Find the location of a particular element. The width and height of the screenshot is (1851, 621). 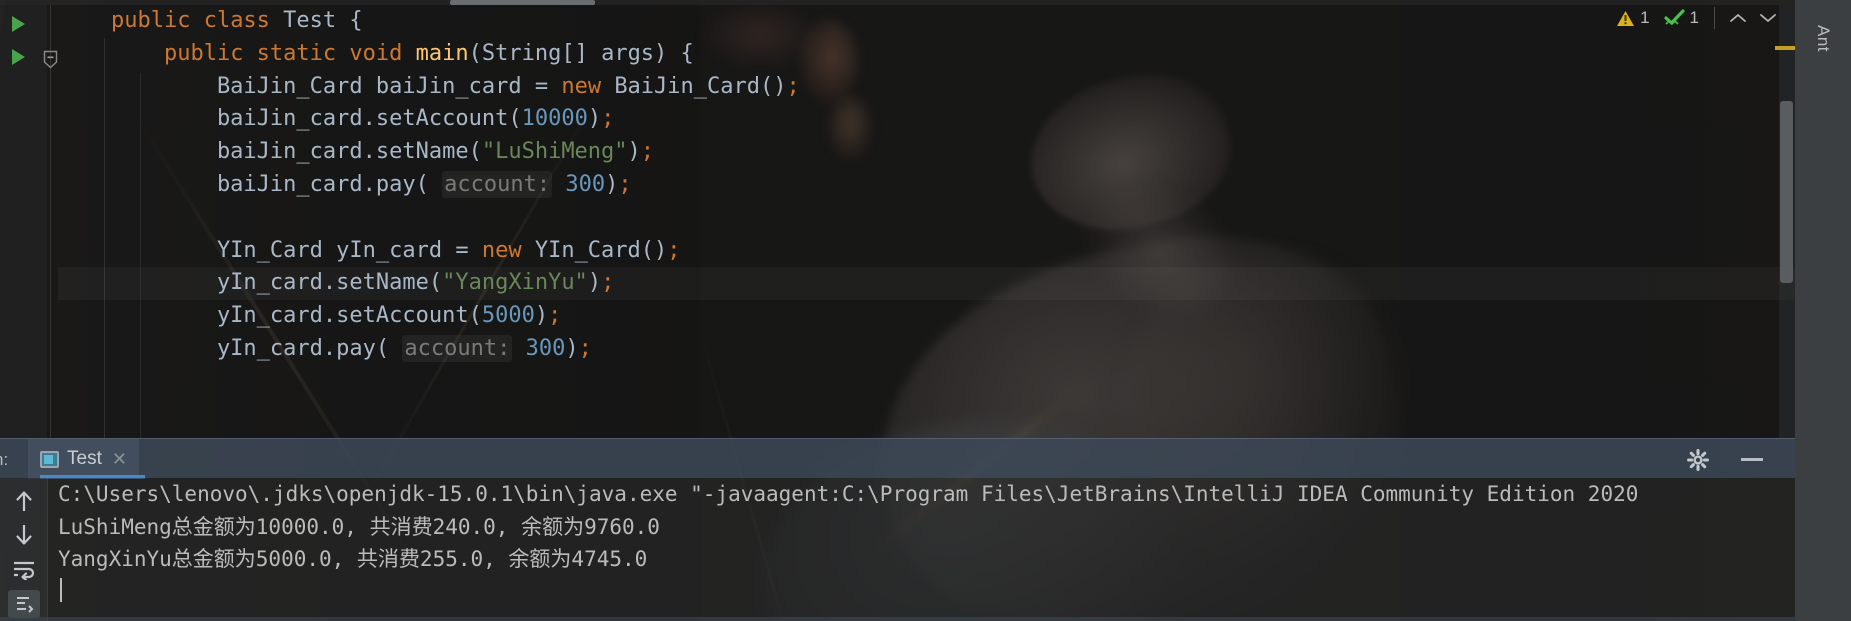

code-line is located at coordinates (926, 218).